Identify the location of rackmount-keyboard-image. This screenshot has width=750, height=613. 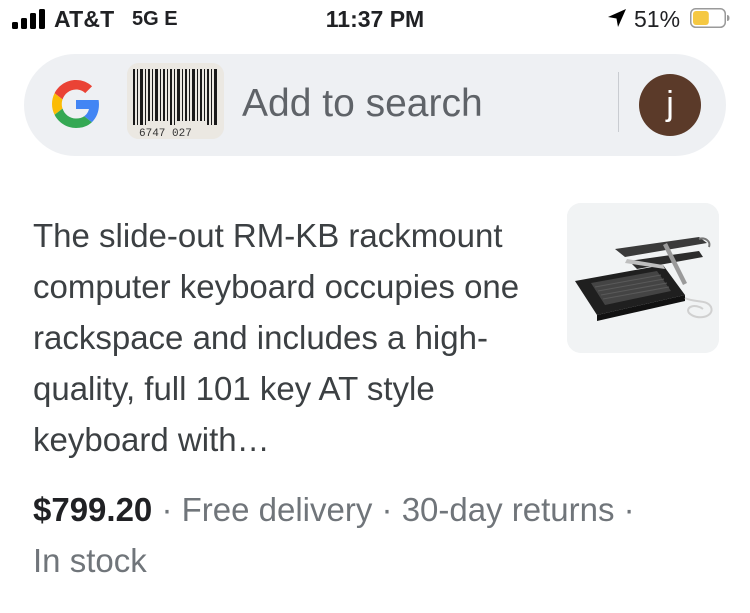
(643, 278).